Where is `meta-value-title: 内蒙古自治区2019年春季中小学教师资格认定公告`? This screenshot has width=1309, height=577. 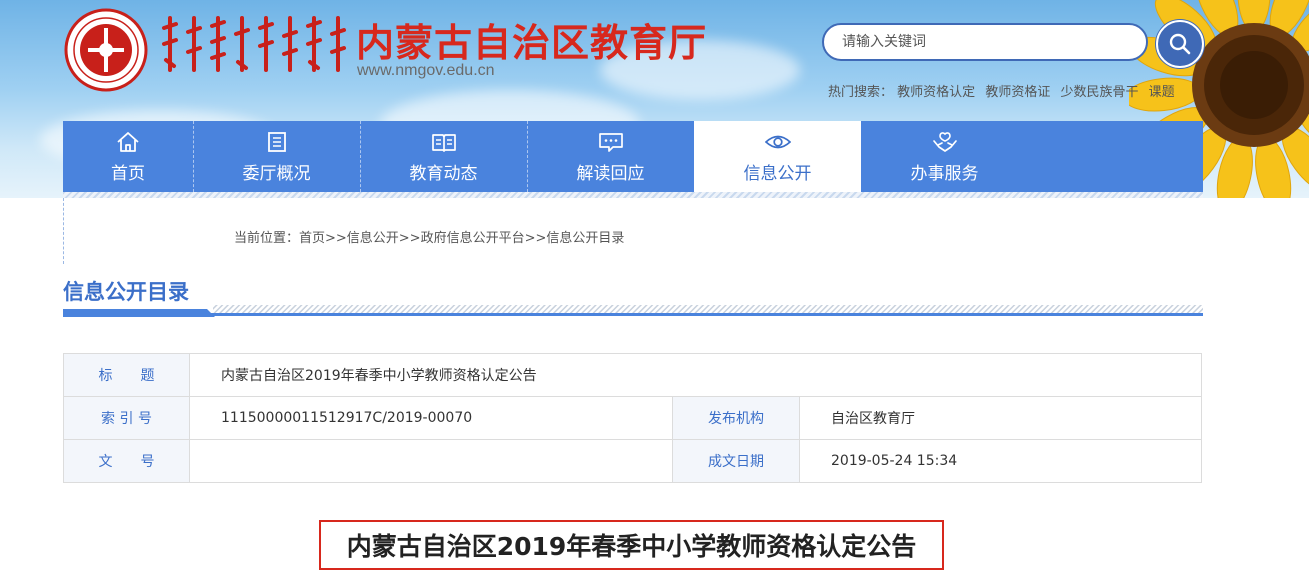 meta-value-title: 内蒙古自治区2019年春季中小学教师资格认定公告 is located at coordinates (695, 375).